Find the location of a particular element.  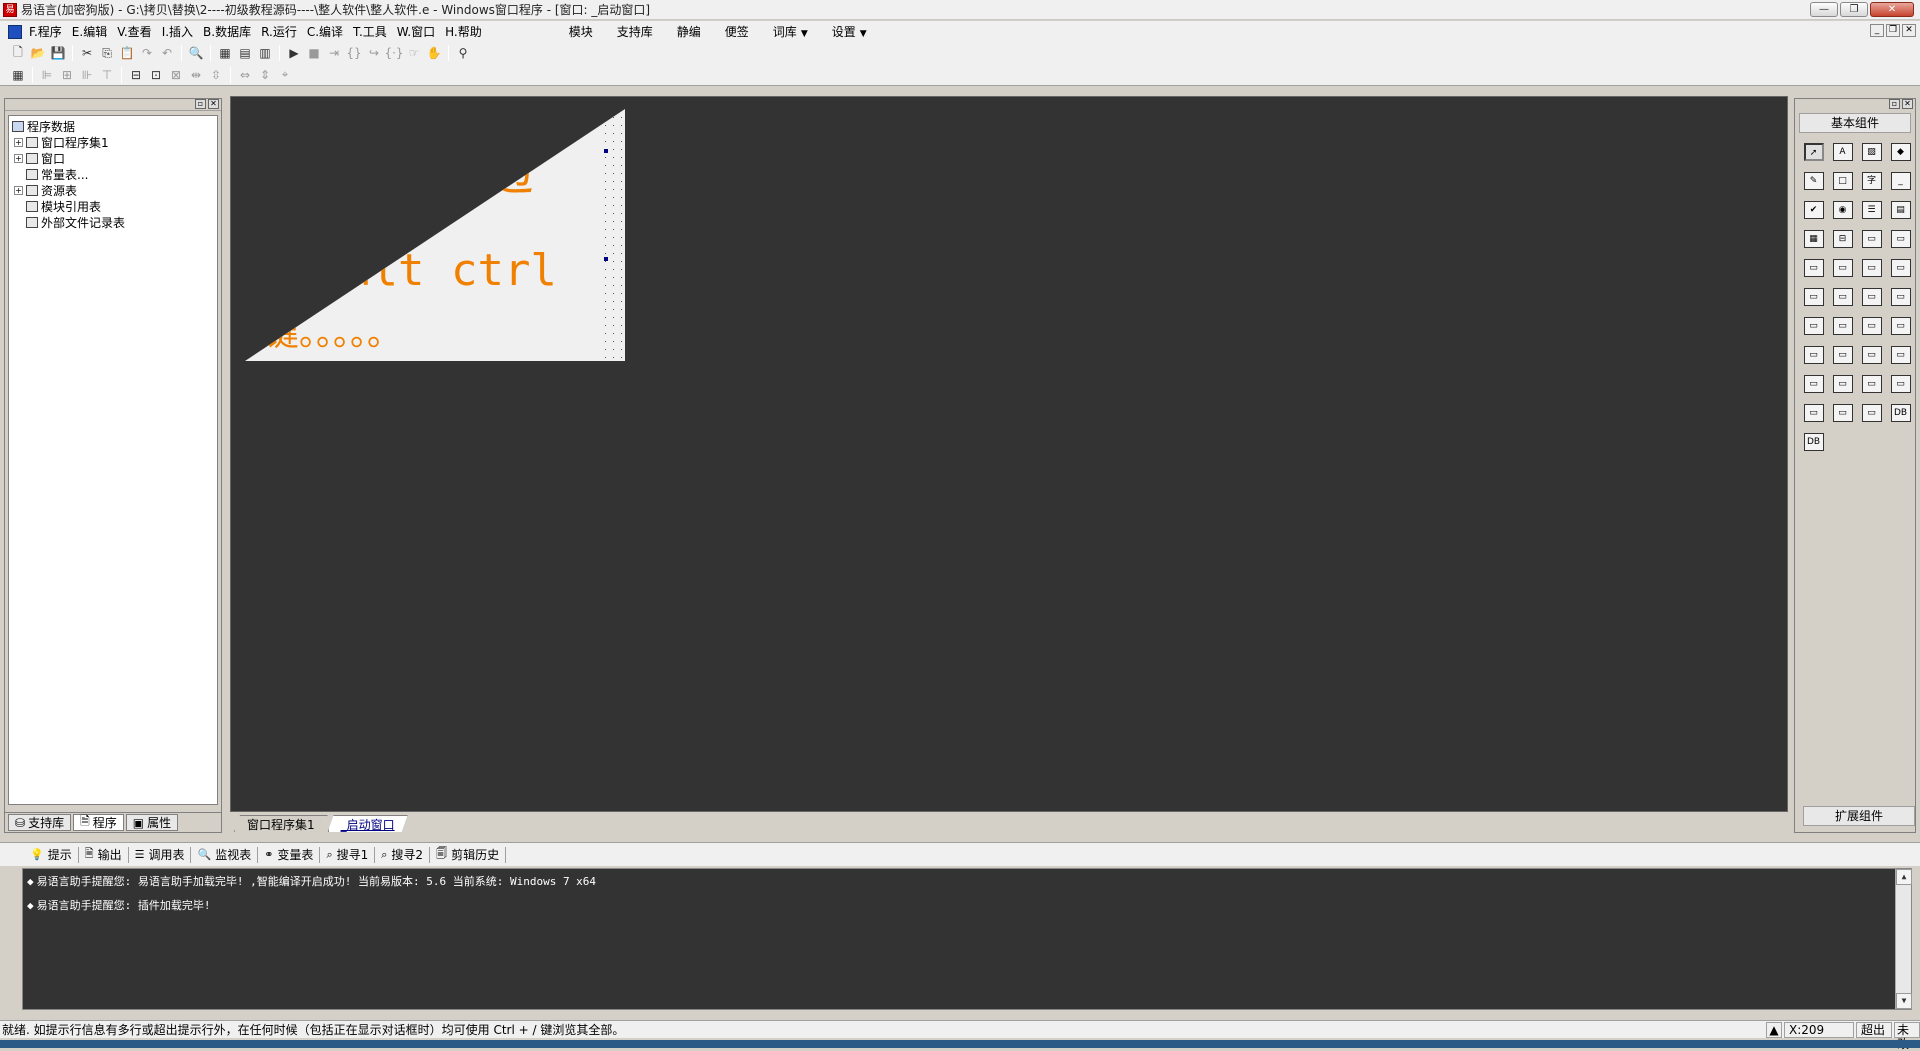

tab-watch: 🔍 监视表 is located at coordinates (225, 854).